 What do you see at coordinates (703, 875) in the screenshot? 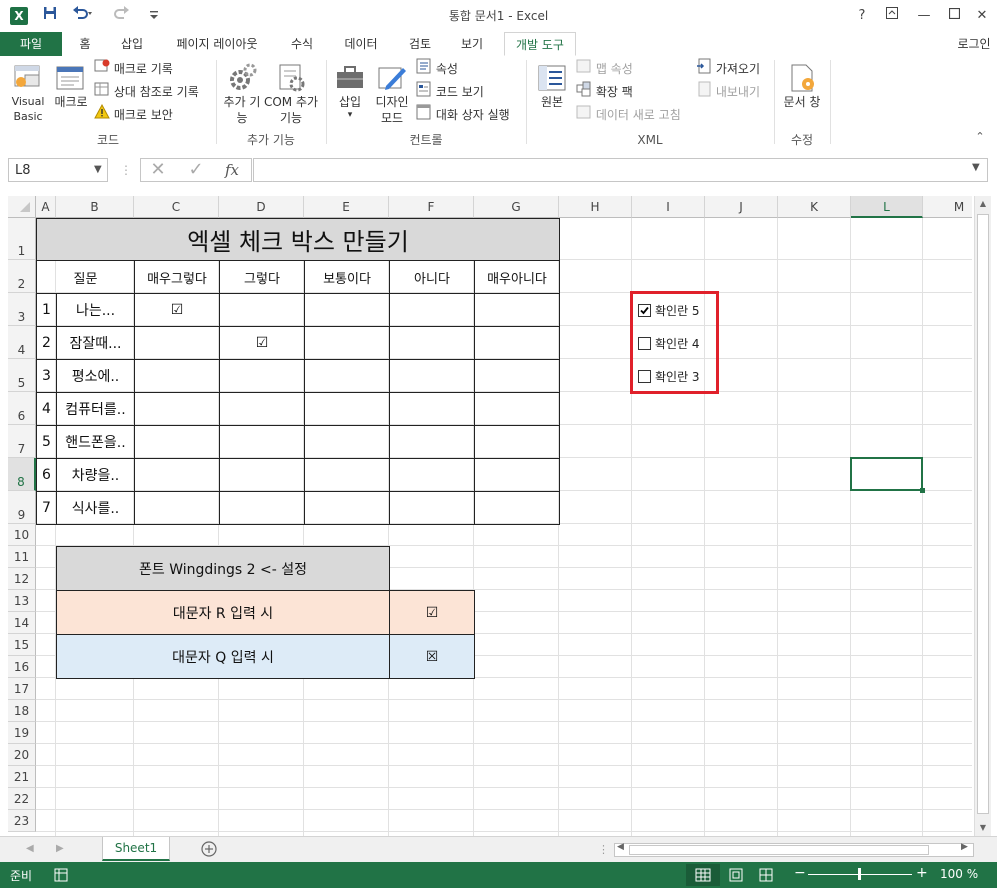
I see `normal-view-icon` at bounding box center [703, 875].